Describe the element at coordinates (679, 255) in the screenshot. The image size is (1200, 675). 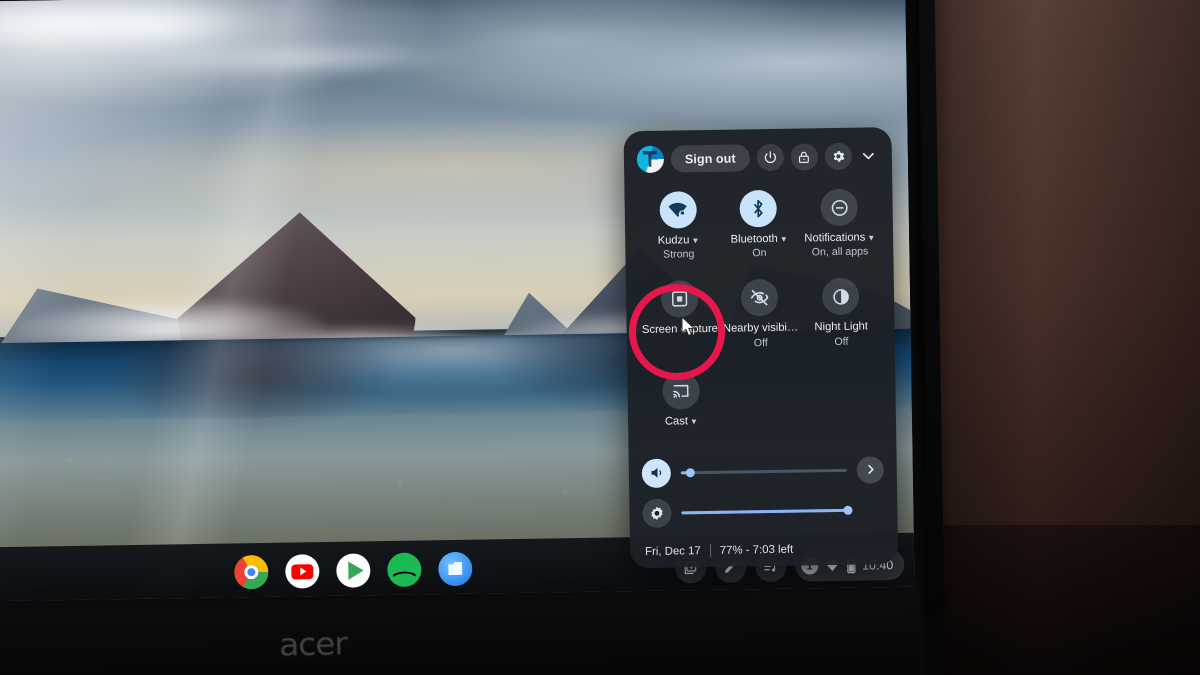
I see `tile-network-sub: Strong` at that location.